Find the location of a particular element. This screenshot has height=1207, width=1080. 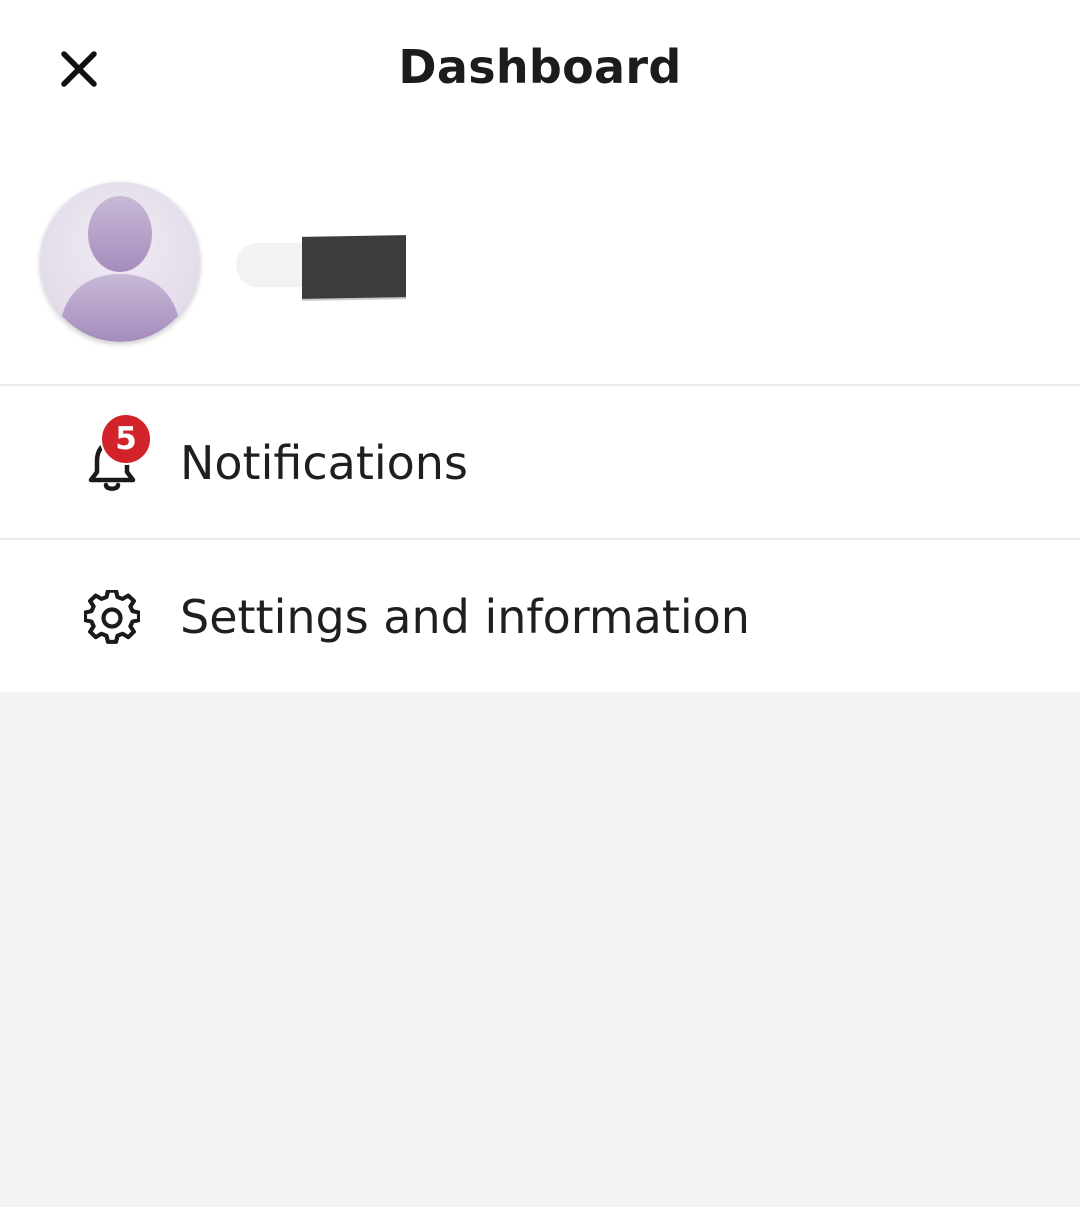

avatar is located at coordinates (120, 262).